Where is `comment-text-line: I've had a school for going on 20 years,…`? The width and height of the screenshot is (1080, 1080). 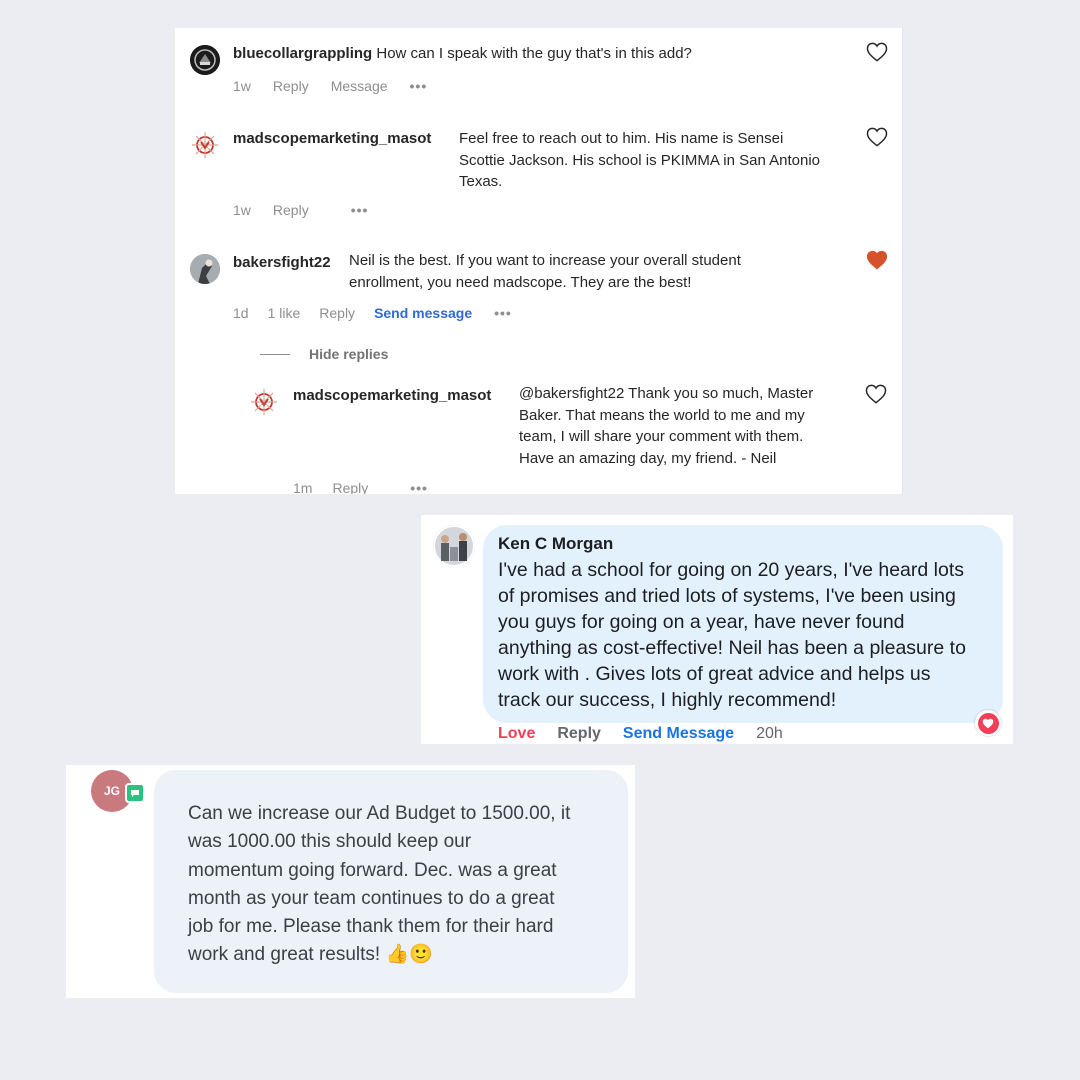 comment-text-line: I've had a school for going on 20 years,… is located at coordinates (731, 570).